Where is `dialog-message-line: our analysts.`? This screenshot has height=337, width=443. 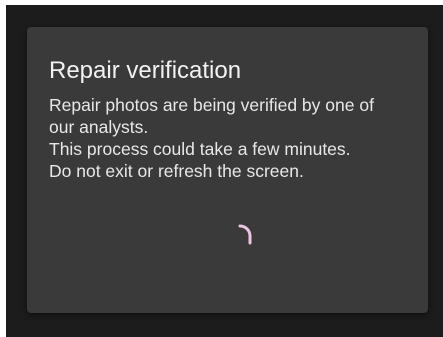
dialog-message-line: our analysts. is located at coordinates (99, 127).